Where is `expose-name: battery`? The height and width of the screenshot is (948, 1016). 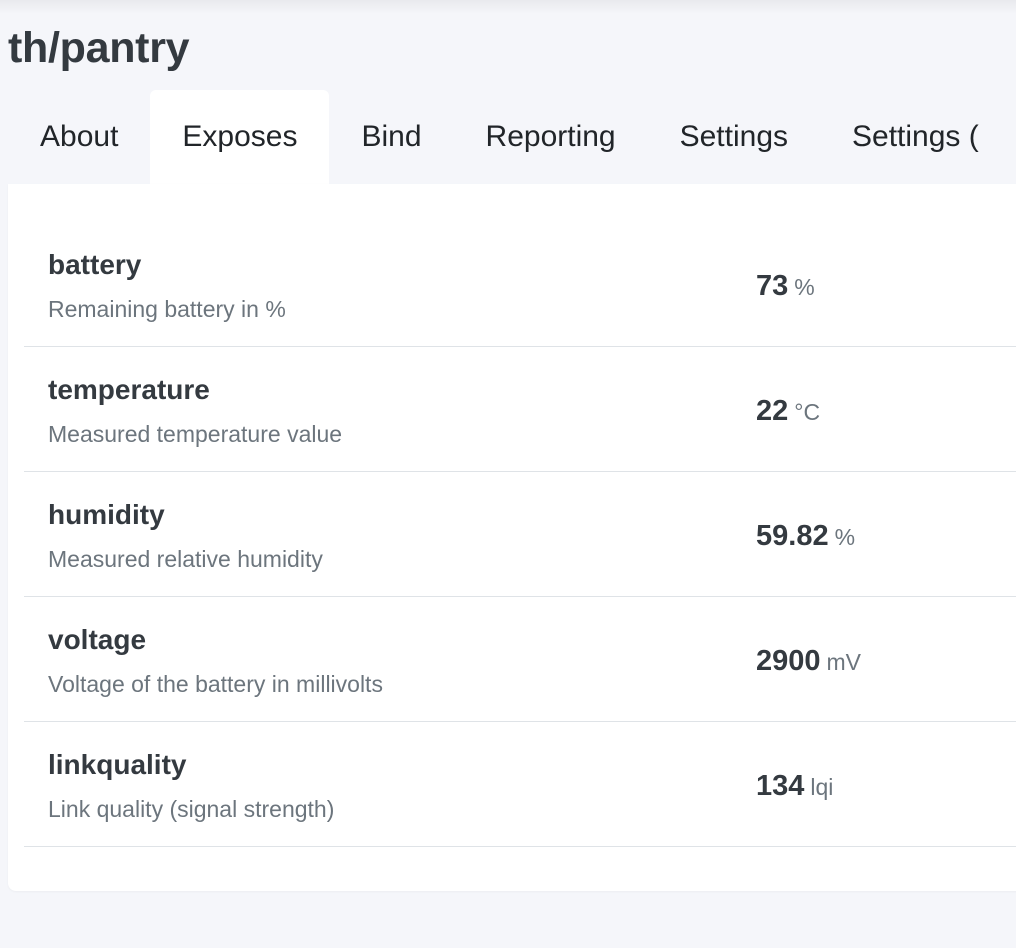 expose-name: battery is located at coordinates (95, 264).